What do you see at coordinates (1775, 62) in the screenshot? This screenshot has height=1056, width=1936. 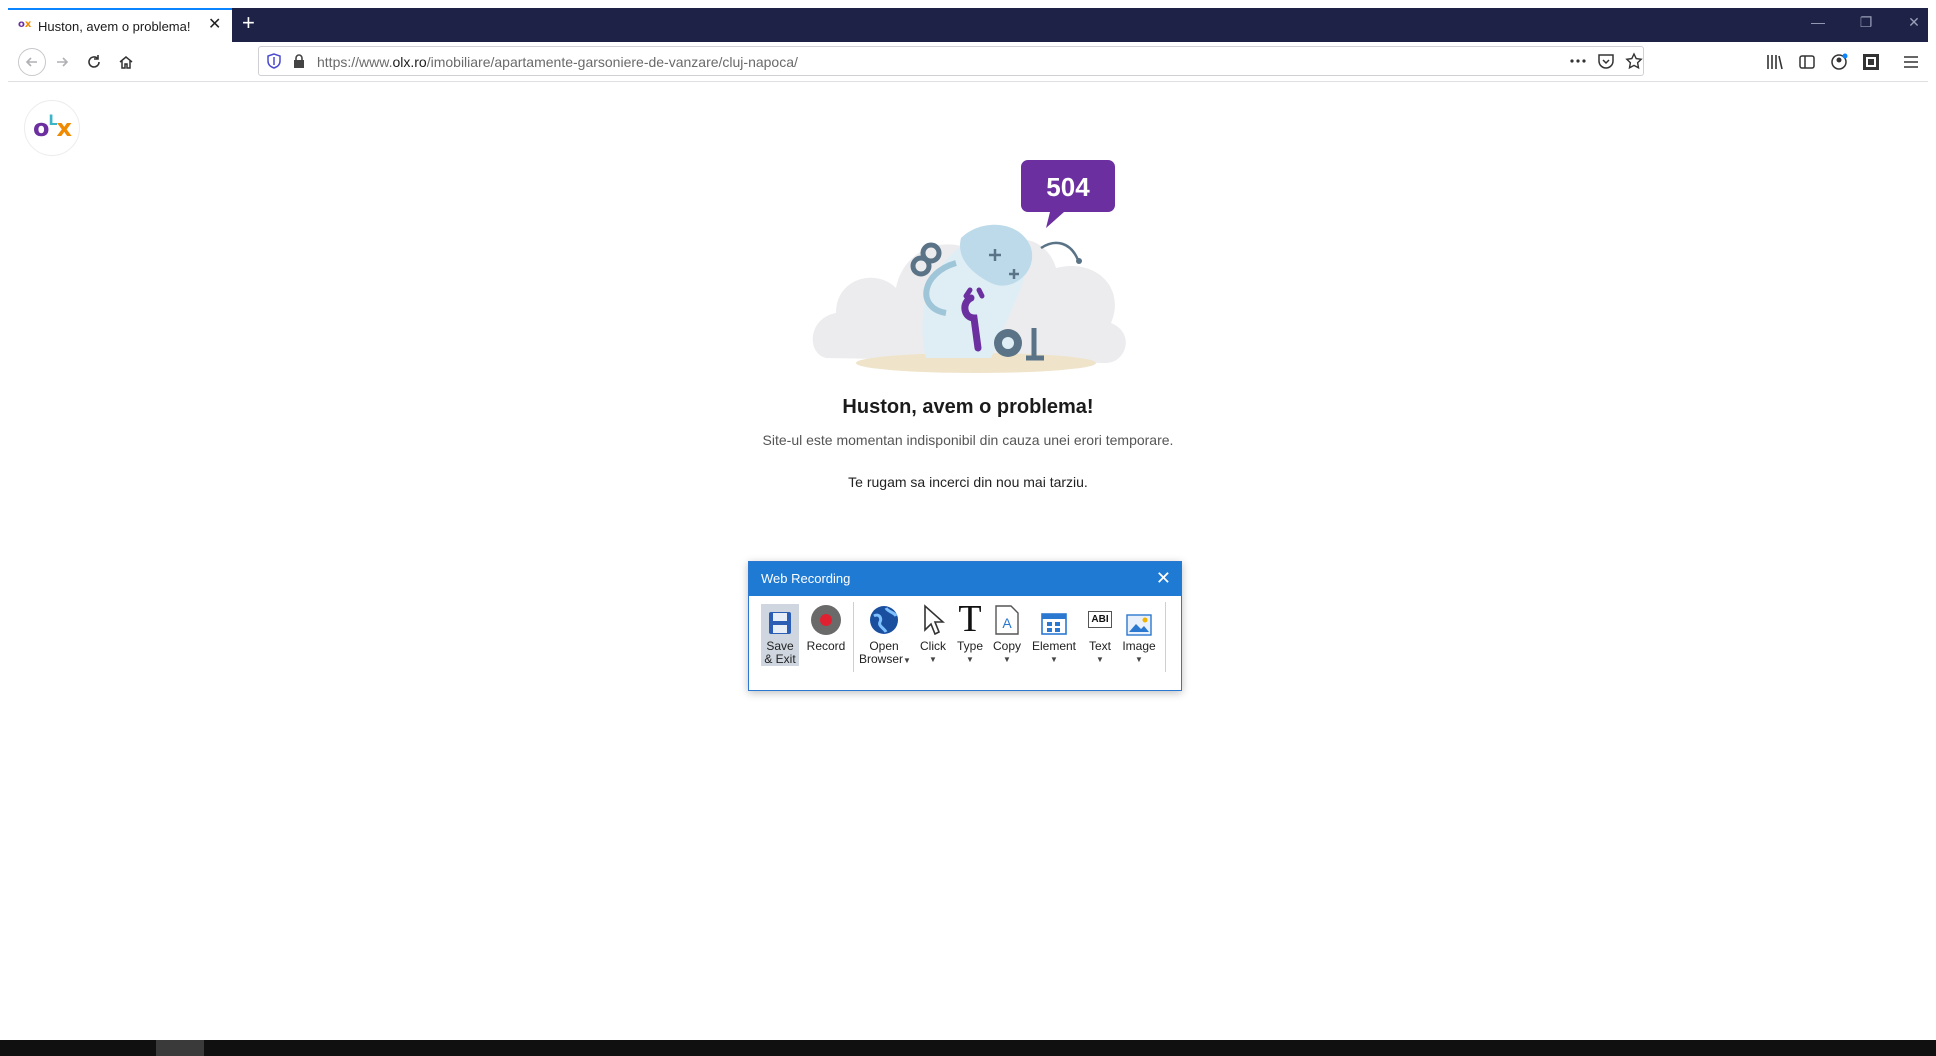 I see `library-icon` at bounding box center [1775, 62].